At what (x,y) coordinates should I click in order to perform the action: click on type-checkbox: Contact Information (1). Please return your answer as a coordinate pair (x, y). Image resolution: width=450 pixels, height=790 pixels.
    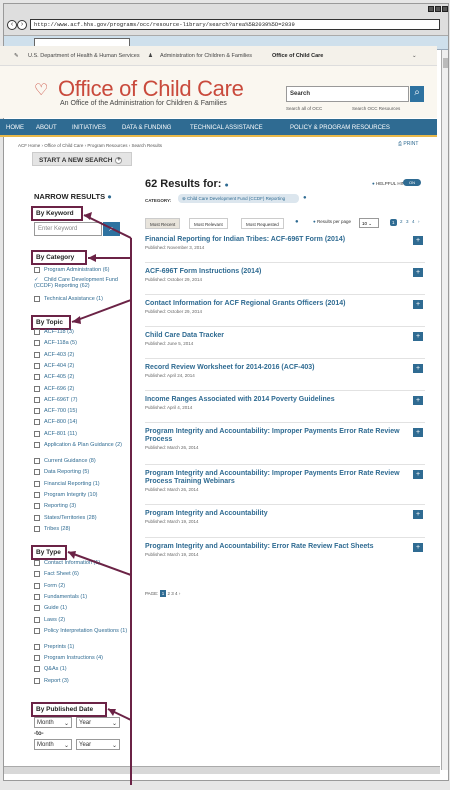
    Looking at the image, I should click on (67, 563).